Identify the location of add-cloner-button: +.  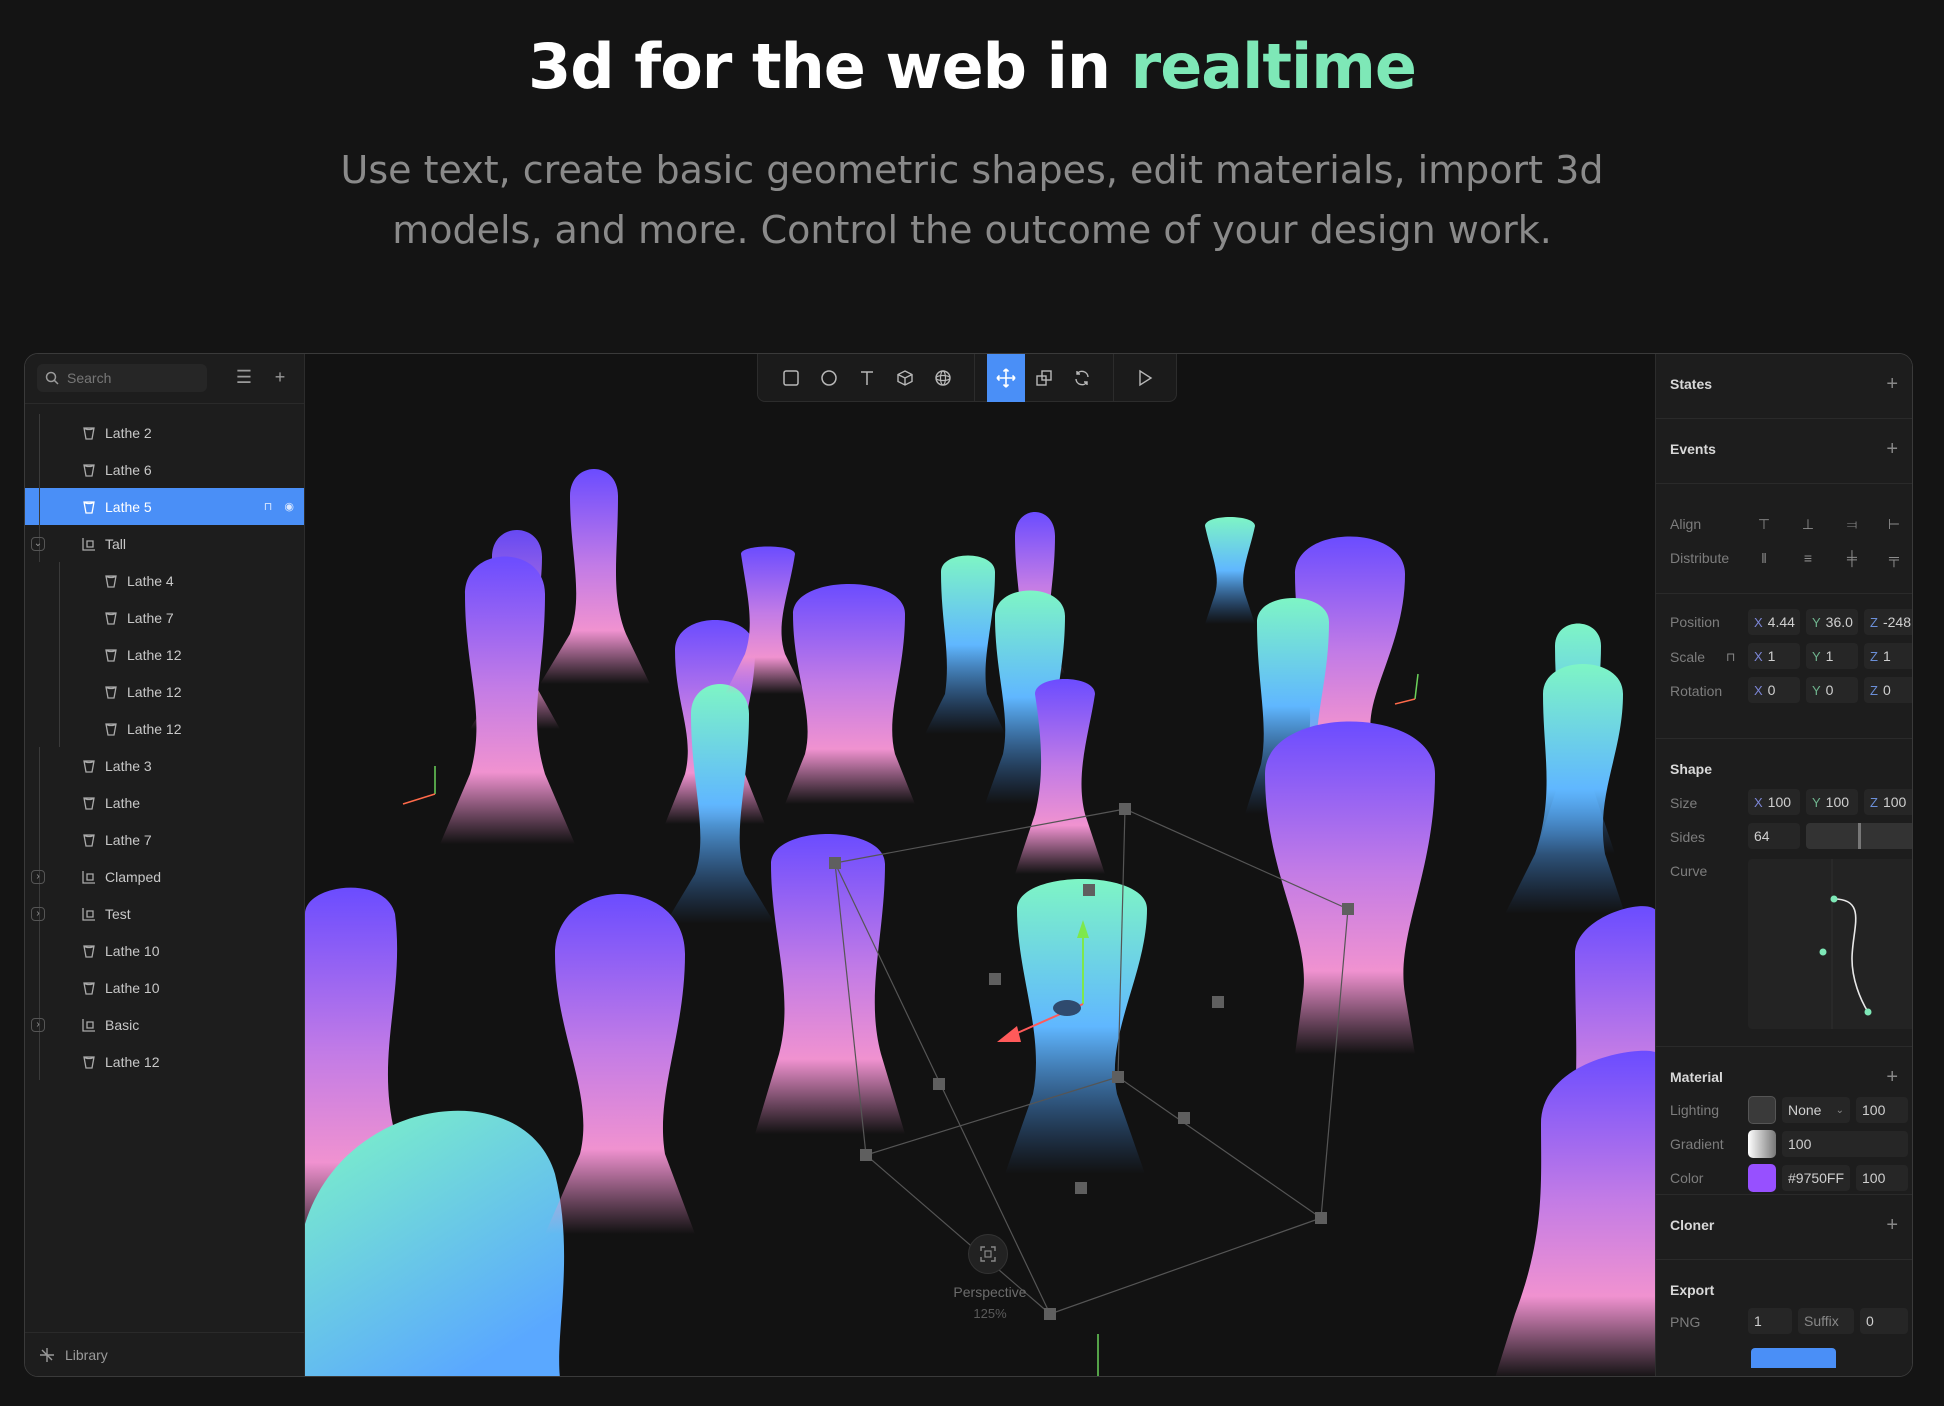
(1892, 1225).